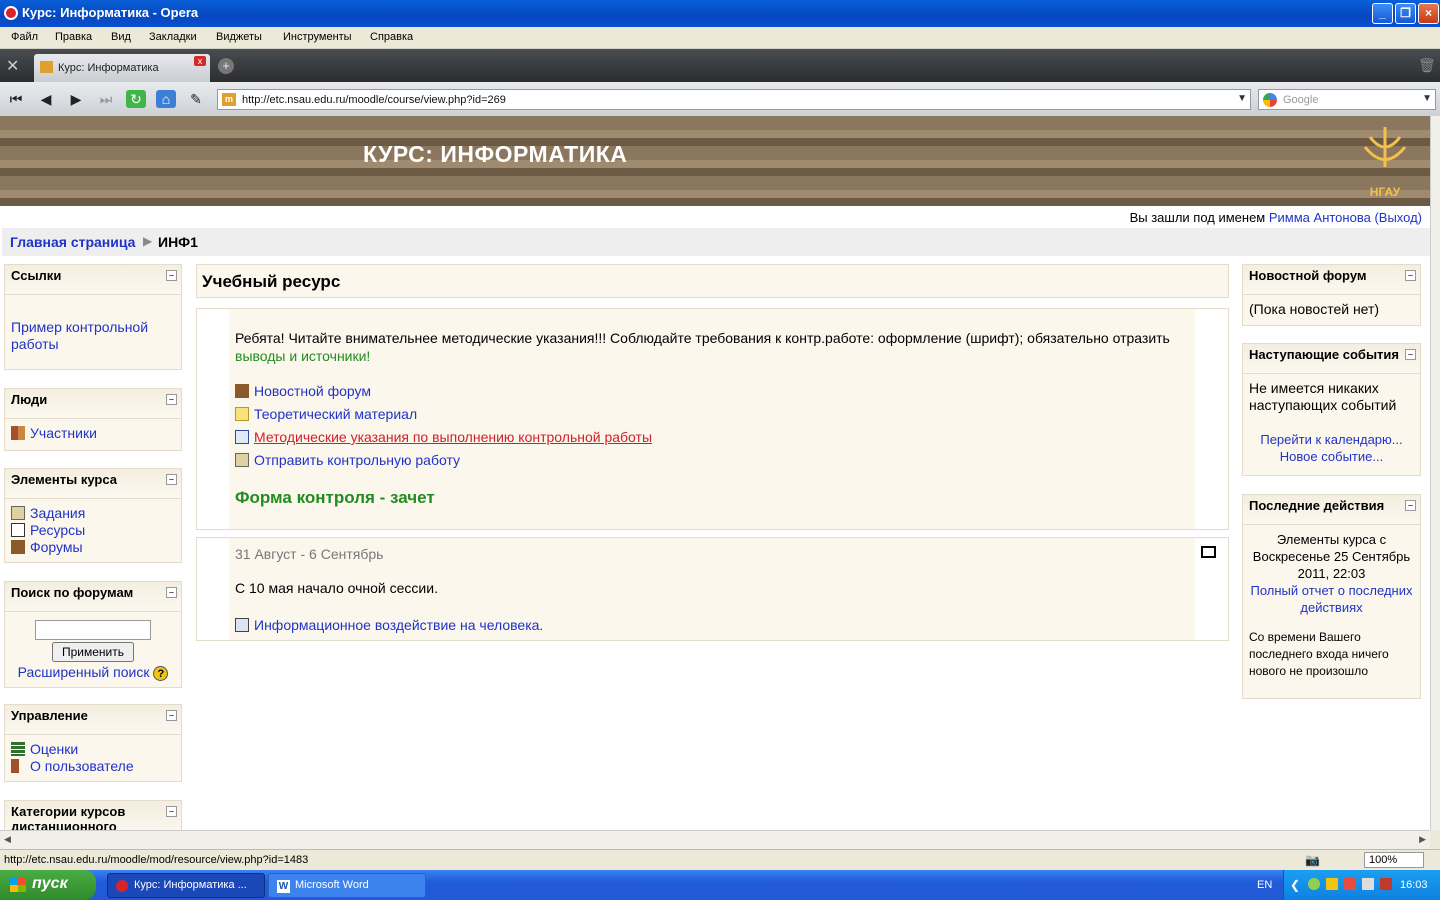 Image resolution: width=1440 pixels, height=900 pixels. Describe the element at coordinates (63, 433) in the screenshot. I see `participants-link: Участники` at that location.